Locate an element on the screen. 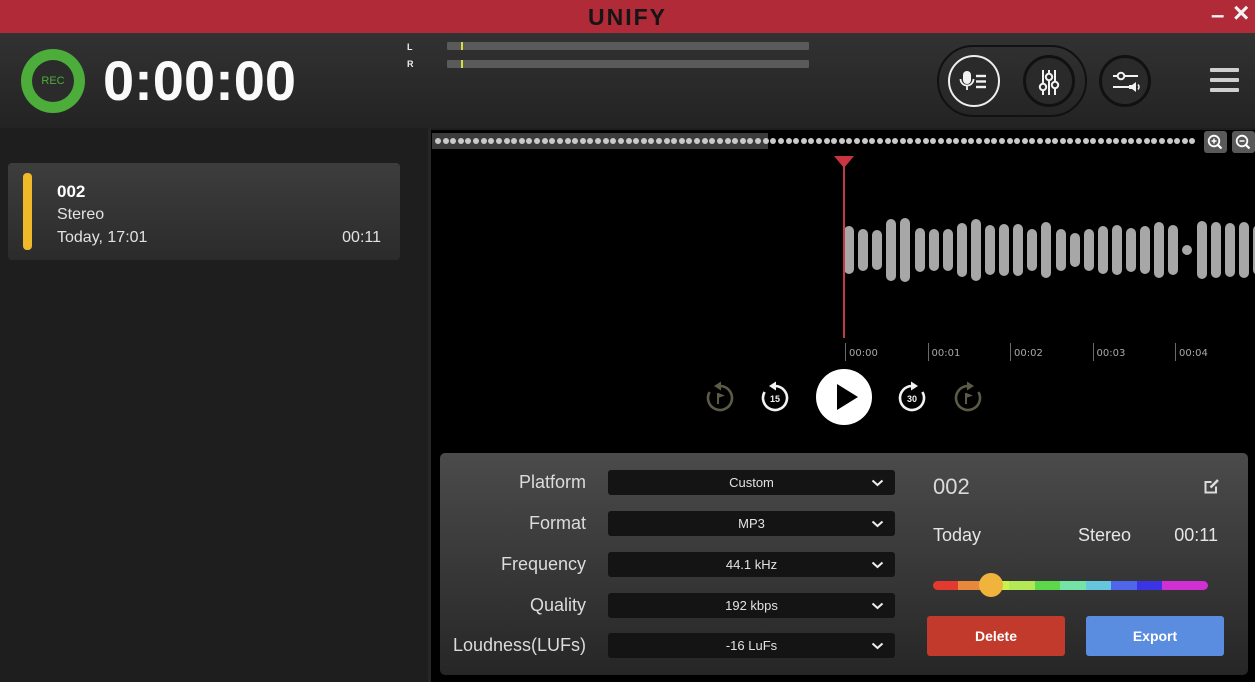 The width and height of the screenshot is (1255, 682). play-button is located at coordinates (844, 397).